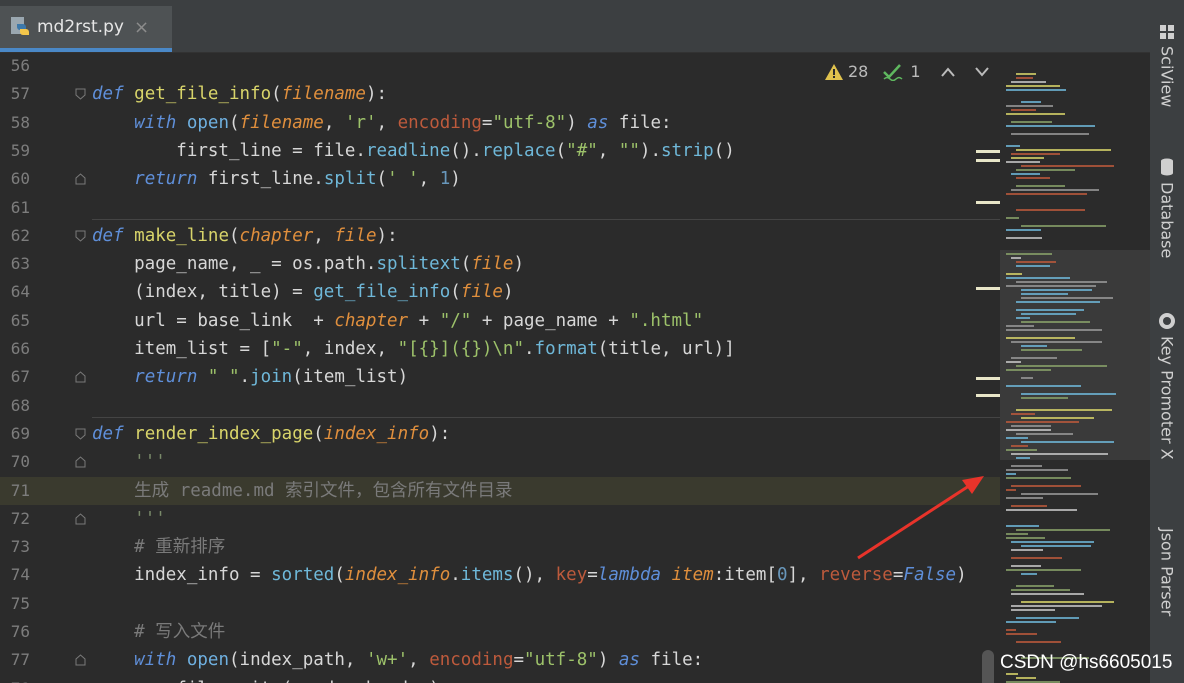 Image resolution: width=1184 pixels, height=683 pixels. Describe the element at coordinates (500, 632) in the screenshot. I see `code-line: 76 # 写入文件` at that location.